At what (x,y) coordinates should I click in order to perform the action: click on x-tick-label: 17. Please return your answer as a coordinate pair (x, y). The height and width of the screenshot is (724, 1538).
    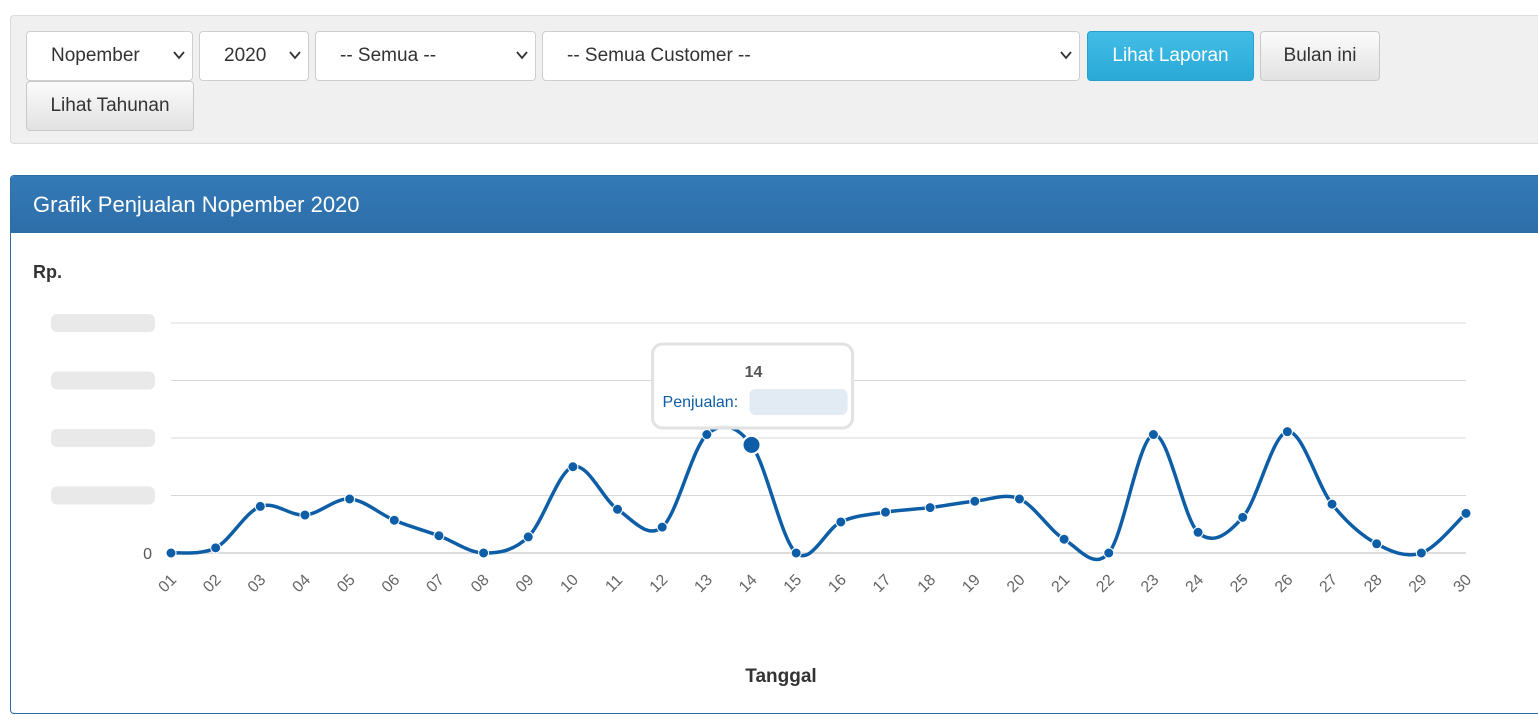
    Looking at the image, I should click on (882, 583).